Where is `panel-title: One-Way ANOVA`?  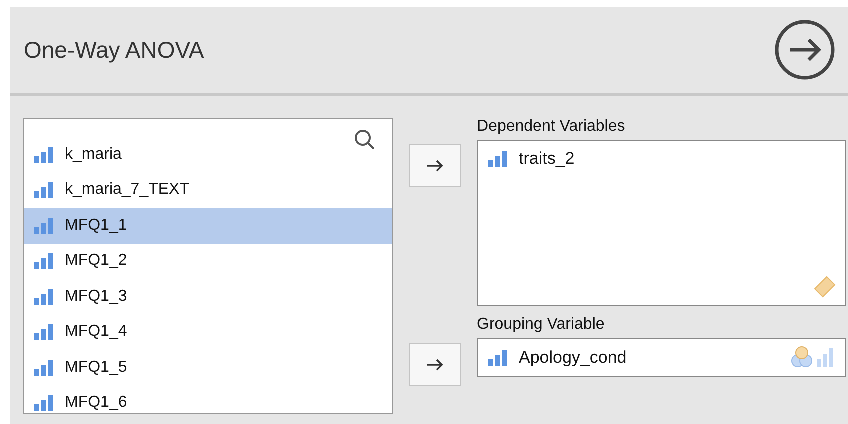
panel-title: One-Way ANOVA is located at coordinates (114, 50).